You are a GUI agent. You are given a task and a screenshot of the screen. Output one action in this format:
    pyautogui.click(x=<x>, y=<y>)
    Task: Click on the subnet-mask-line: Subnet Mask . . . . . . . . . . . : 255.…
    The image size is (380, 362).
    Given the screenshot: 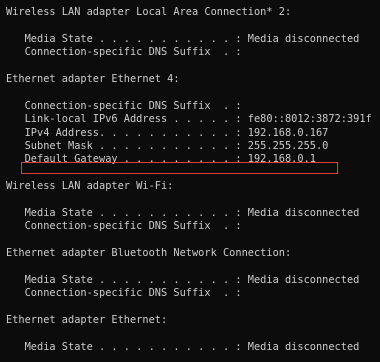 What is the action you would take?
    pyautogui.click(x=167, y=145)
    